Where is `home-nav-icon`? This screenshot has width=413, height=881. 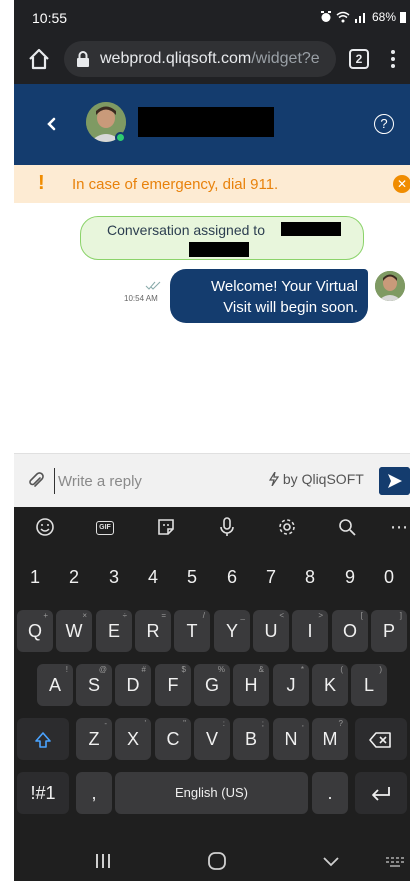 home-nav-icon is located at coordinates (217, 861).